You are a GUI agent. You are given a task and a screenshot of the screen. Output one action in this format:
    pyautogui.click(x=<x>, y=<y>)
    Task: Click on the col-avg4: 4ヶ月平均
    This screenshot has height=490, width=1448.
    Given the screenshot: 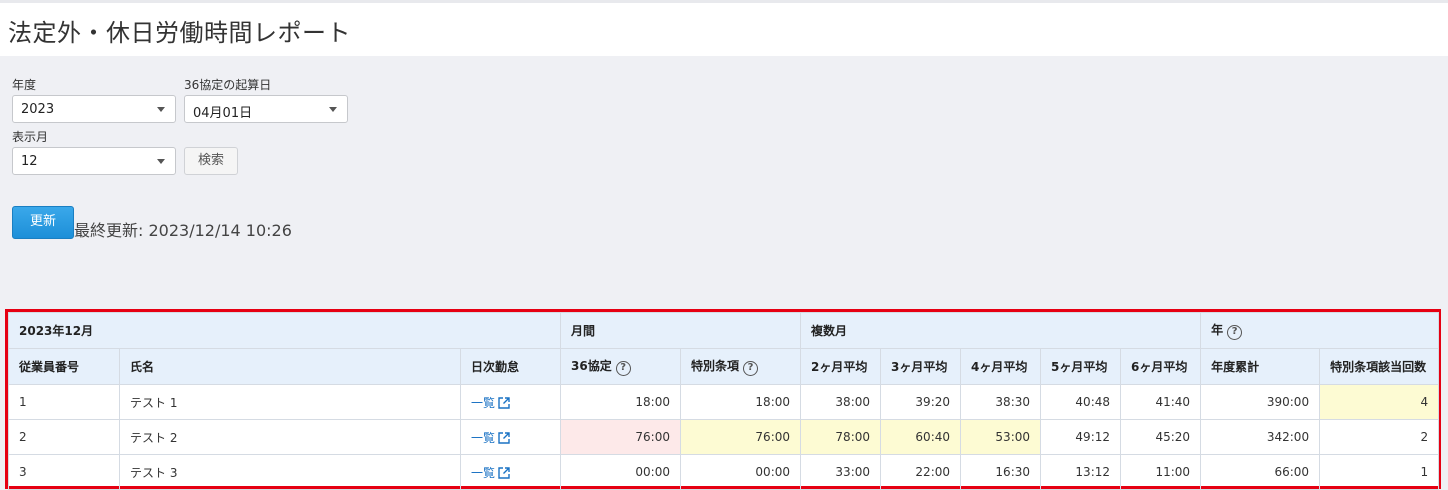 What is the action you would take?
    pyautogui.click(x=1001, y=366)
    